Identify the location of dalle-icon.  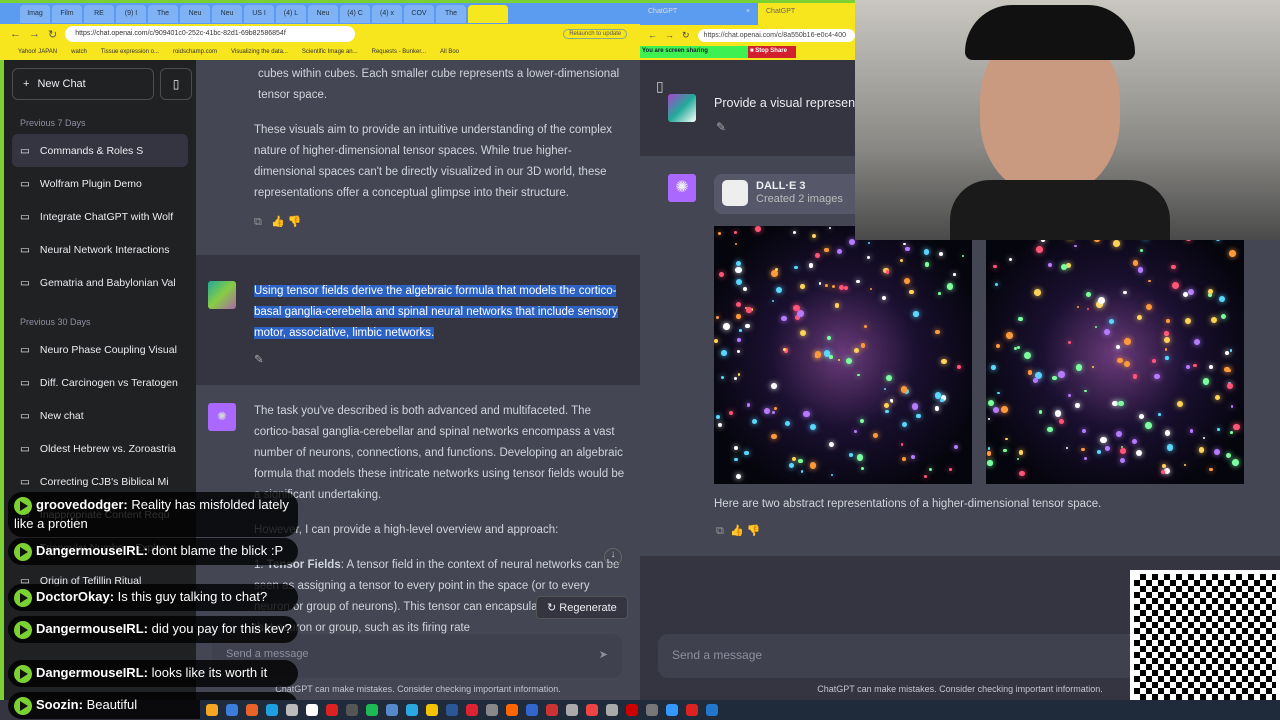
(735, 193).